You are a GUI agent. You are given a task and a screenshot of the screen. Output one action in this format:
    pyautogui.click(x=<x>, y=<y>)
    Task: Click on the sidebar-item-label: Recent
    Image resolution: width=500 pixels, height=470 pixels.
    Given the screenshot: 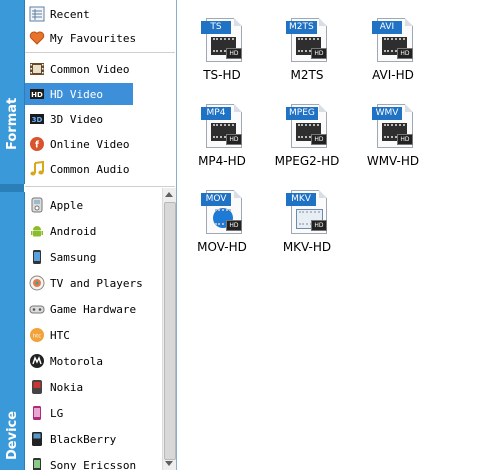 What is the action you would take?
    pyautogui.click(x=70, y=14)
    